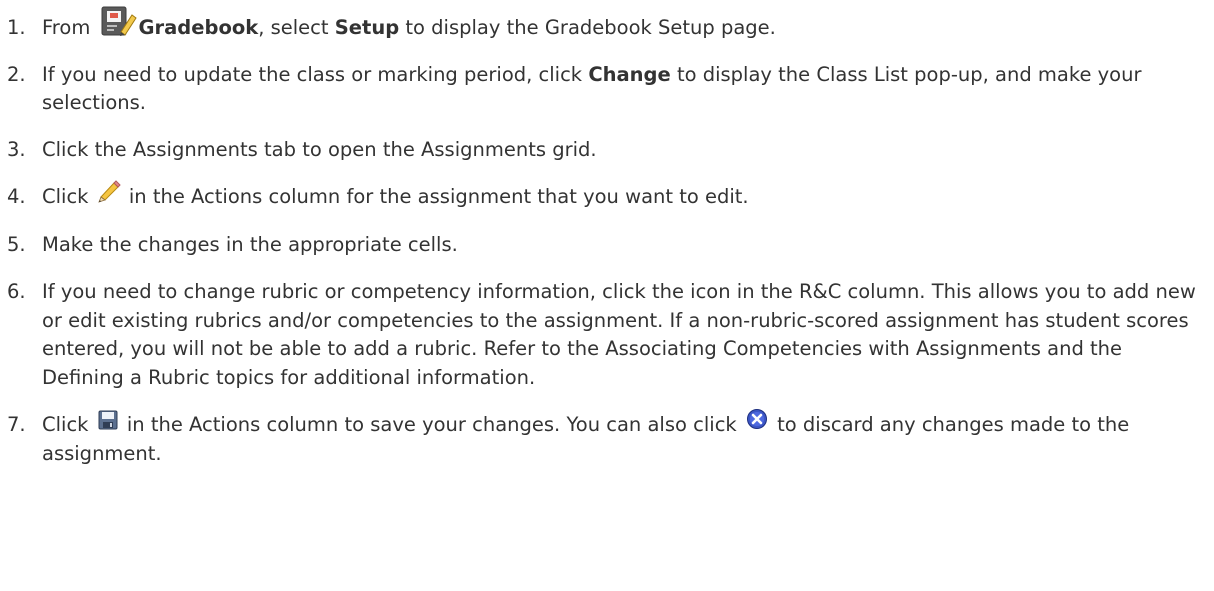 This screenshot has height=591, width=1214. What do you see at coordinates (660, 27) in the screenshot?
I see `gradebook-setup-page-link: Gradebook Setup page.` at bounding box center [660, 27].